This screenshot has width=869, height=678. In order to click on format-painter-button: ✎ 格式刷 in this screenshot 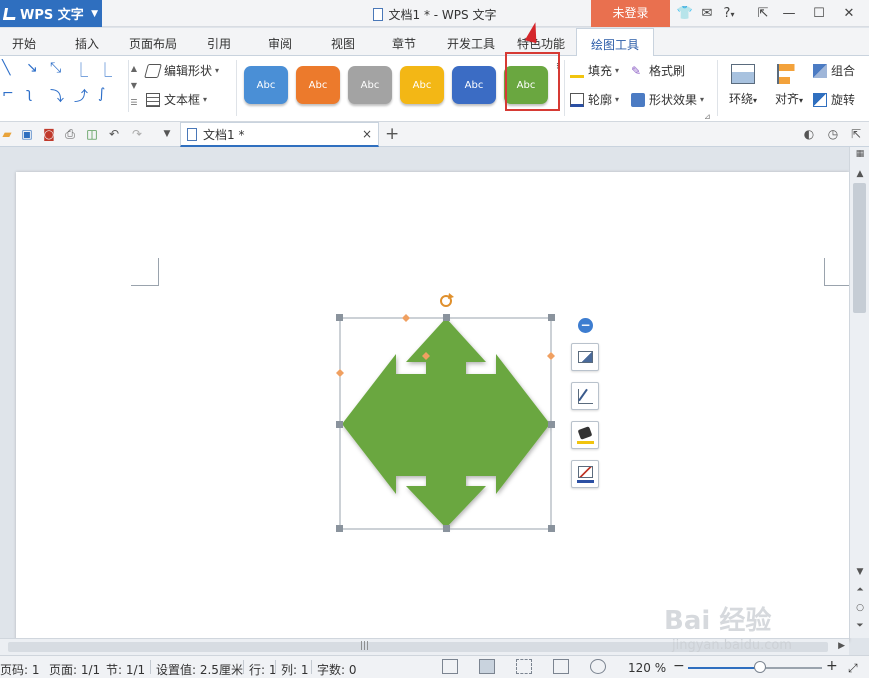, I will do `click(658, 70)`.